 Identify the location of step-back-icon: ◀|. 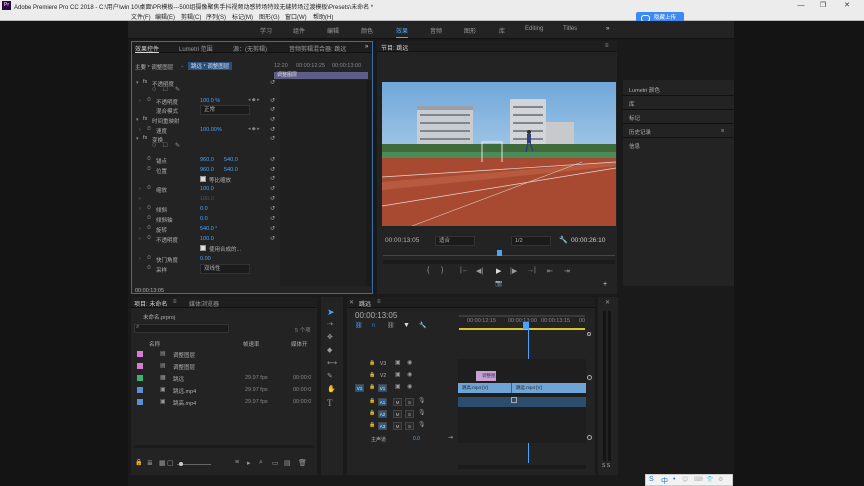
(479, 271).